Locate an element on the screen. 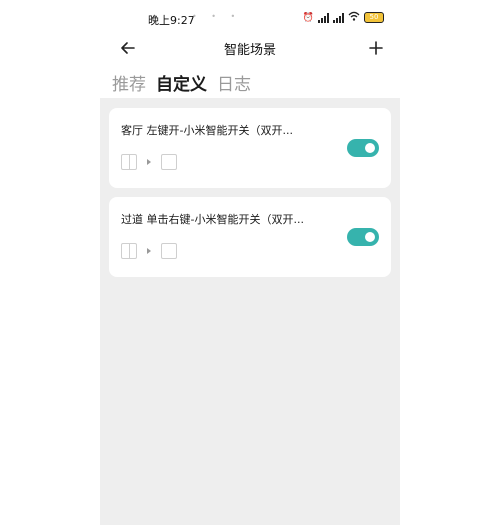  tab-bar: 推荐 自定义 日志 is located at coordinates (181, 82).